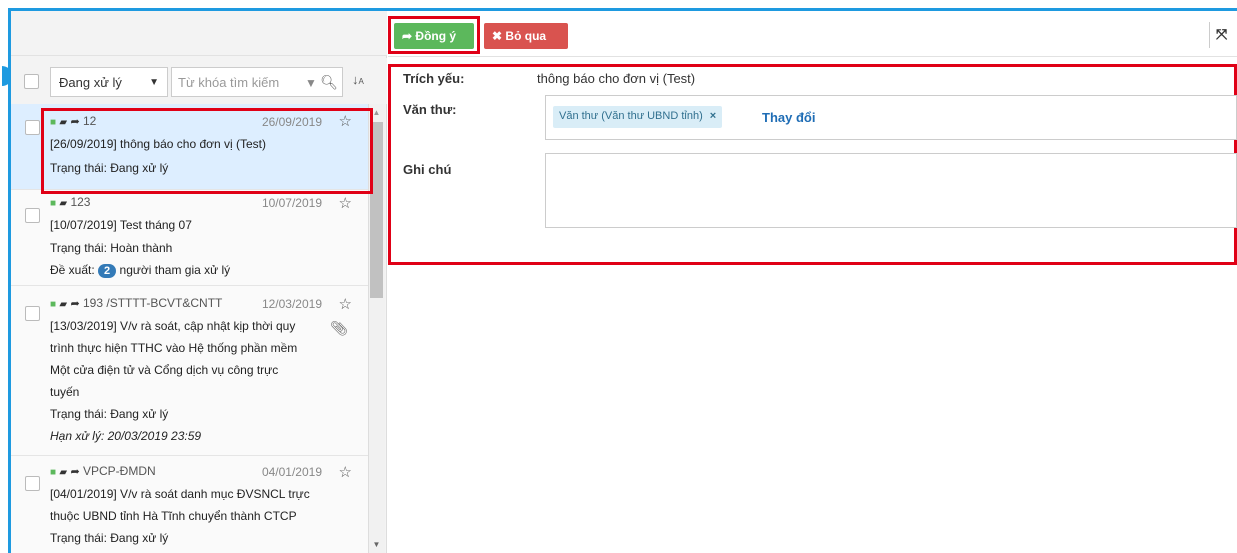  What do you see at coordinates (427, 169) in the screenshot?
I see `note-label: Ghi chú` at bounding box center [427, 169].